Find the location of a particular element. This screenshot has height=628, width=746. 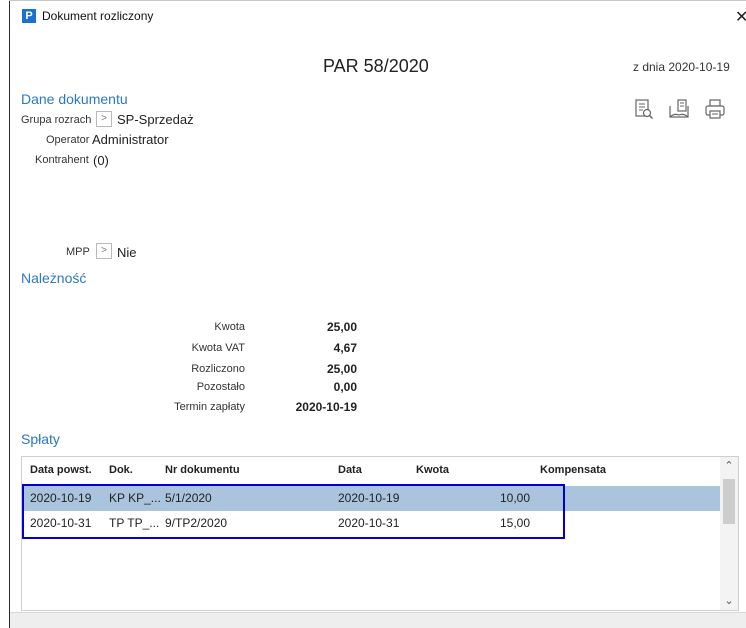

scroll-thumb is located at coordinates (729, 501).